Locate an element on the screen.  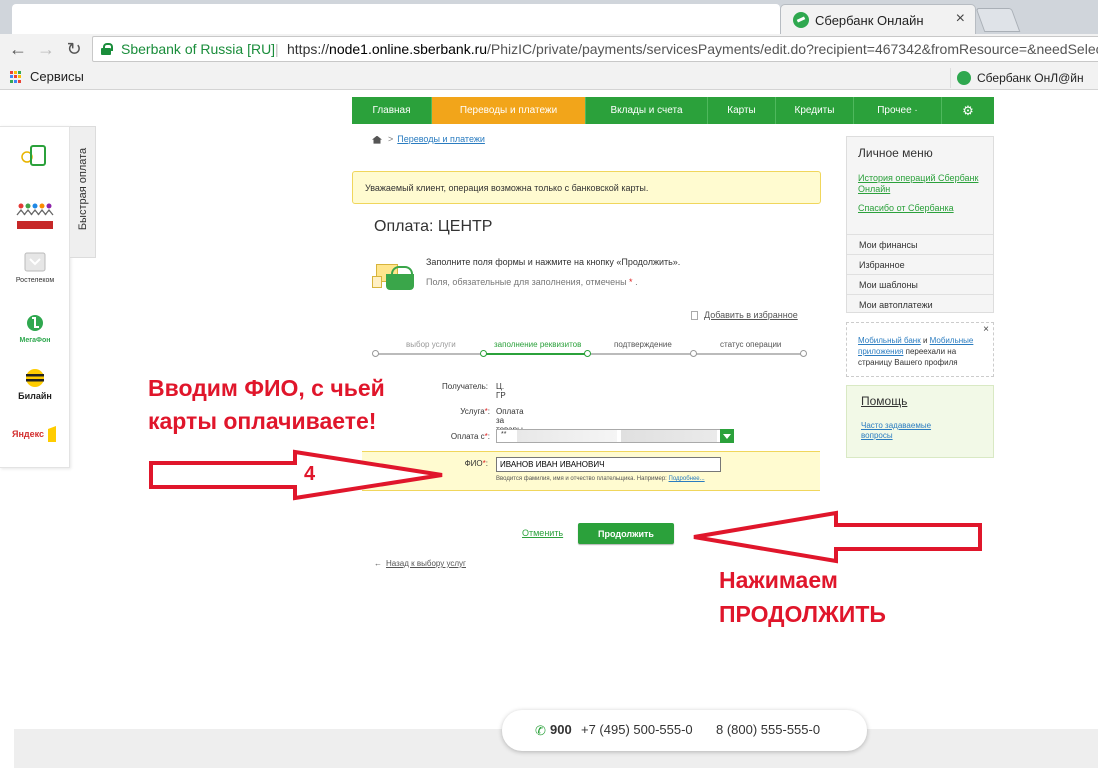
fio-arrow-shape is located at coordinates (296, 475).